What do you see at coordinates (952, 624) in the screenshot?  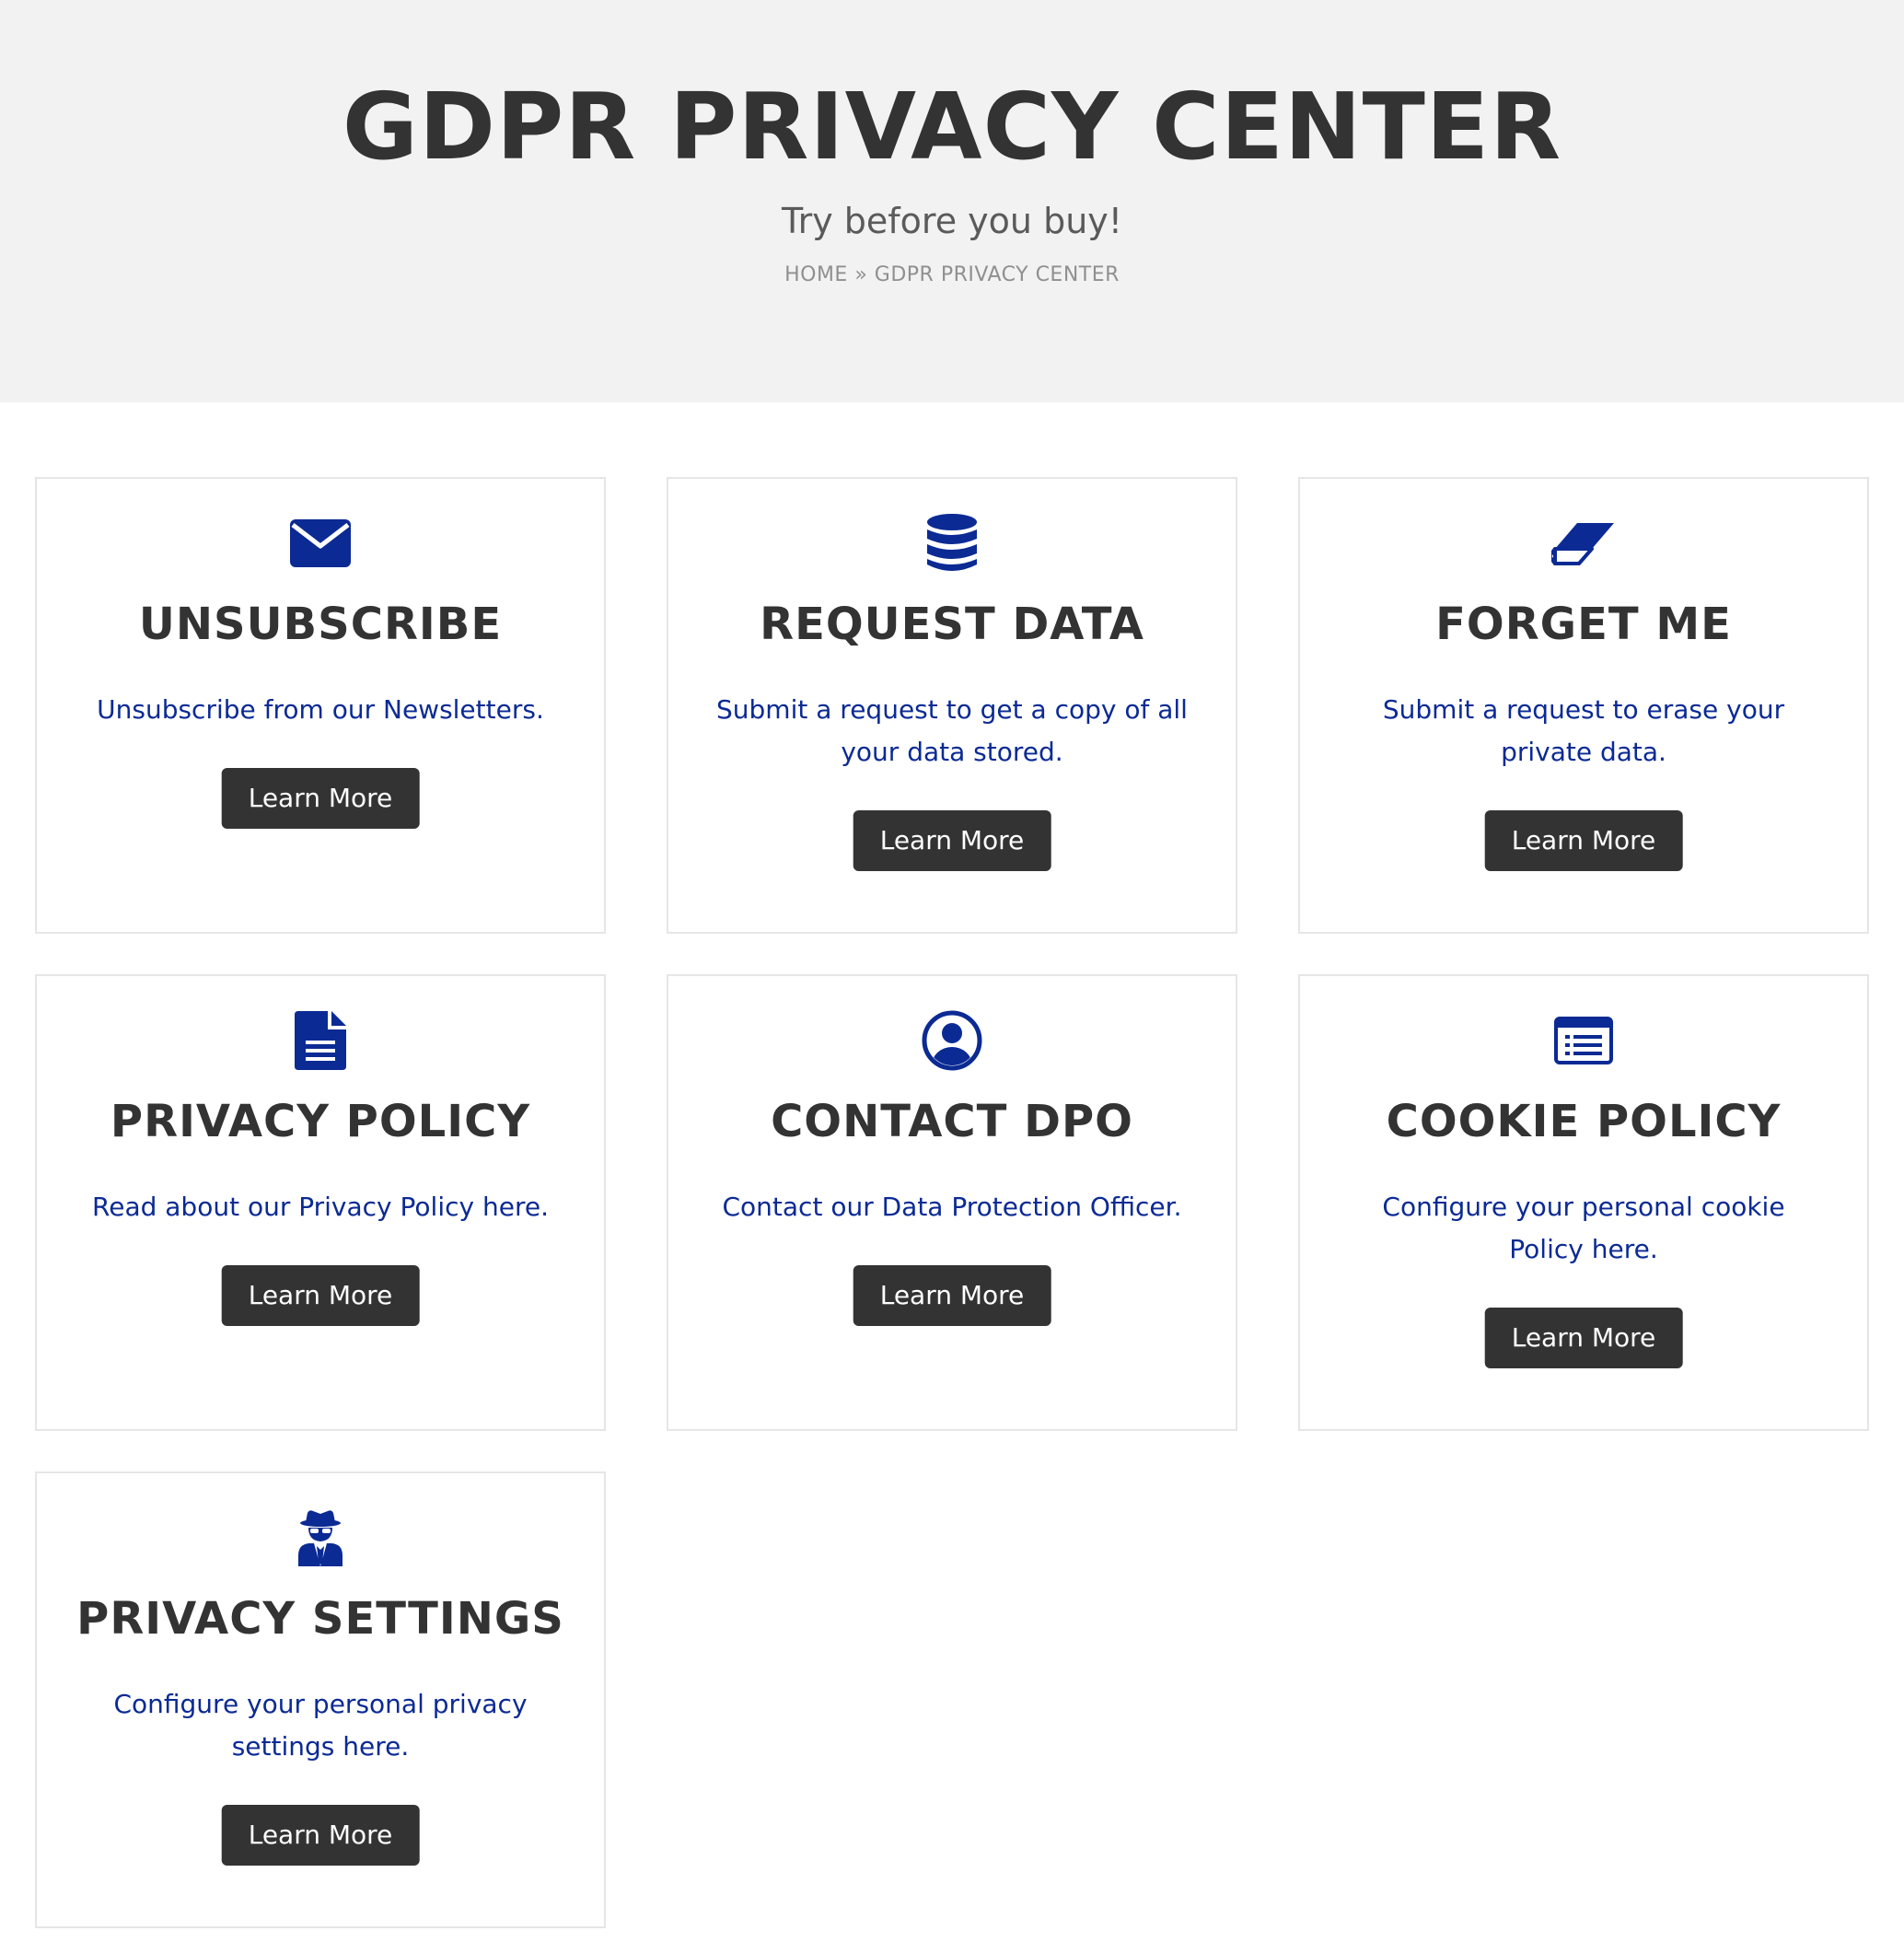 I see `card-title: REQUEST DATA` at bounding box center [952, 624].